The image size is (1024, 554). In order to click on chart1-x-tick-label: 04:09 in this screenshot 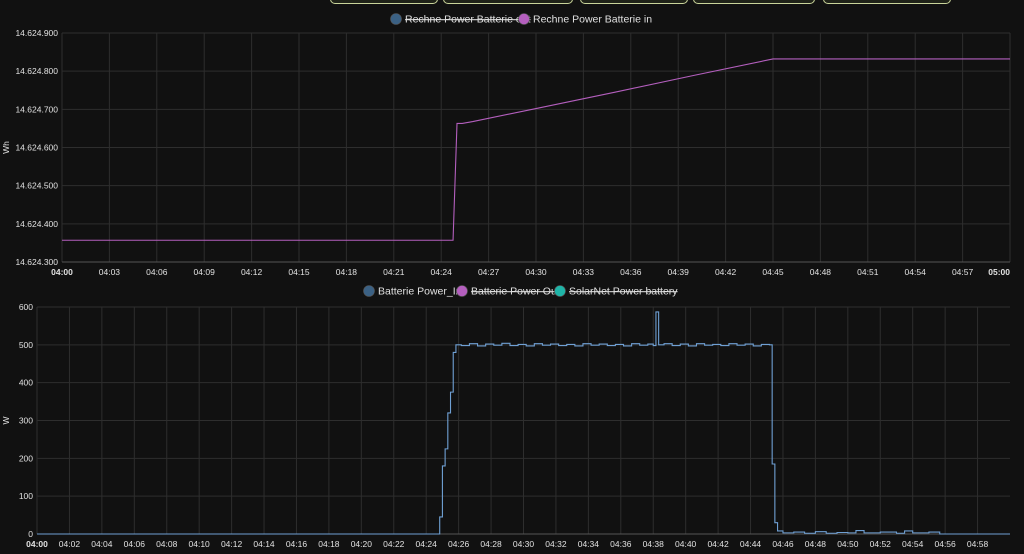, I will do `click(205, 272)`.